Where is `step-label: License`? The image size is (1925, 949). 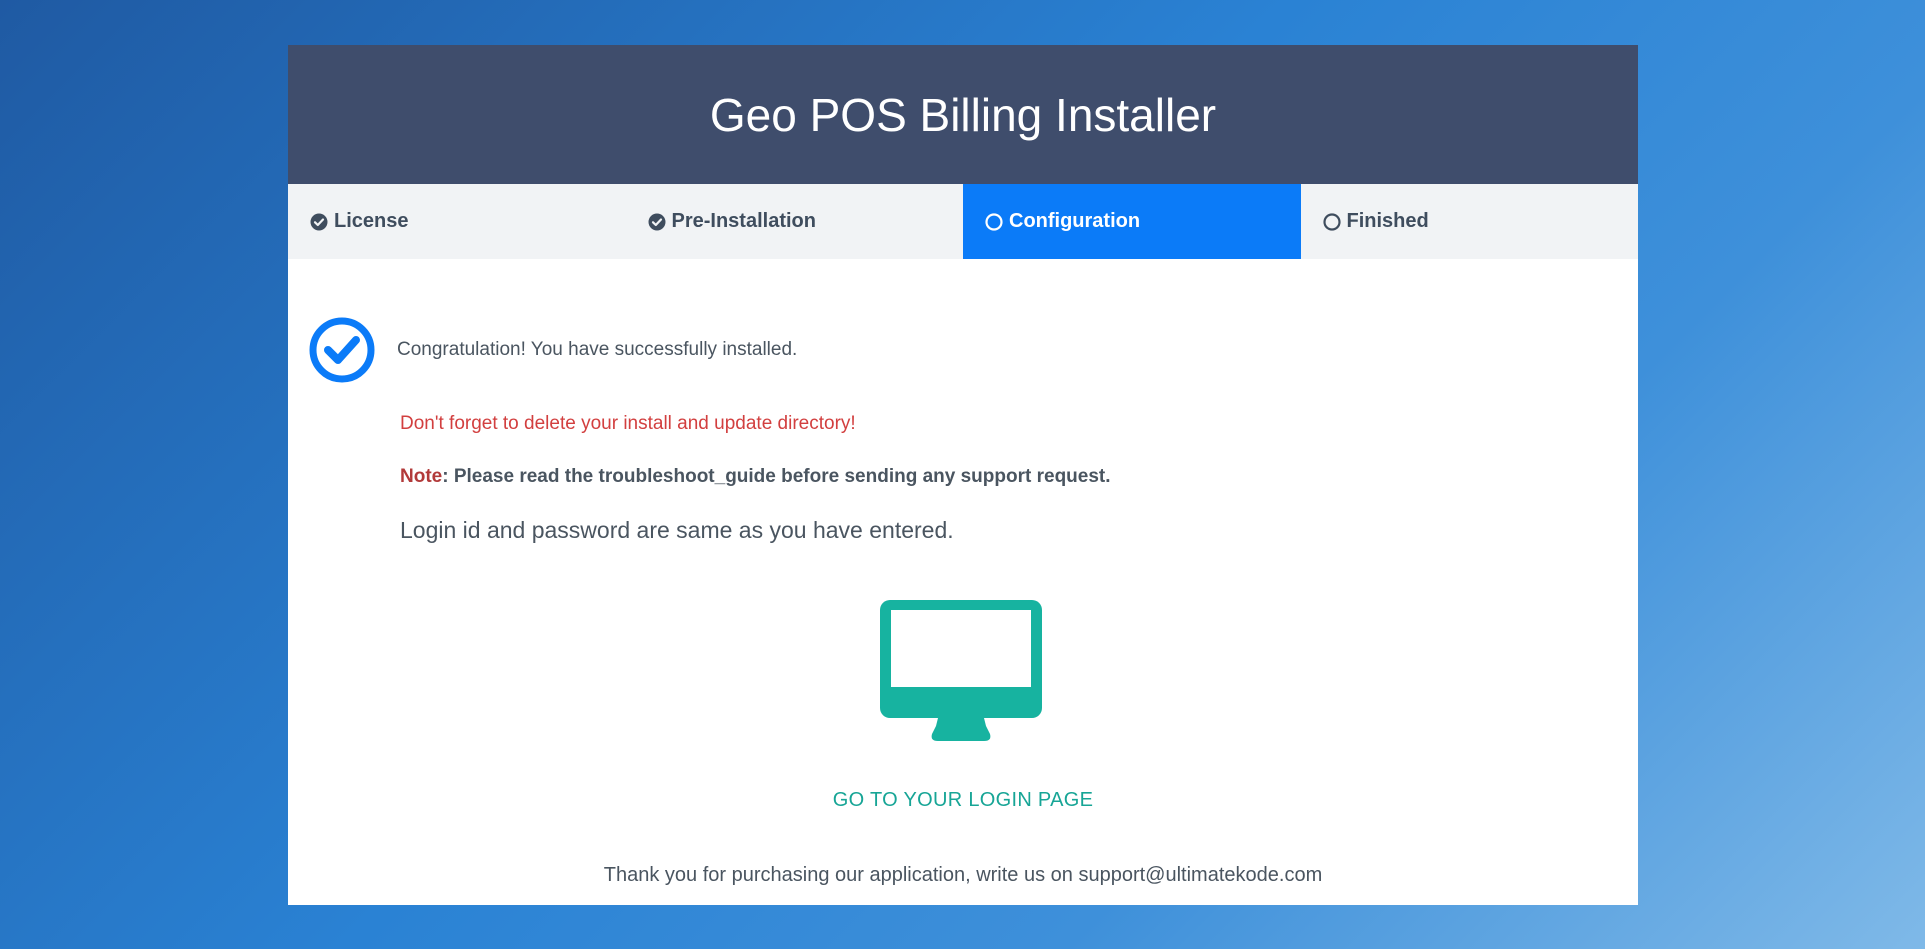
step-label: License is located at coordinates (371, 221).